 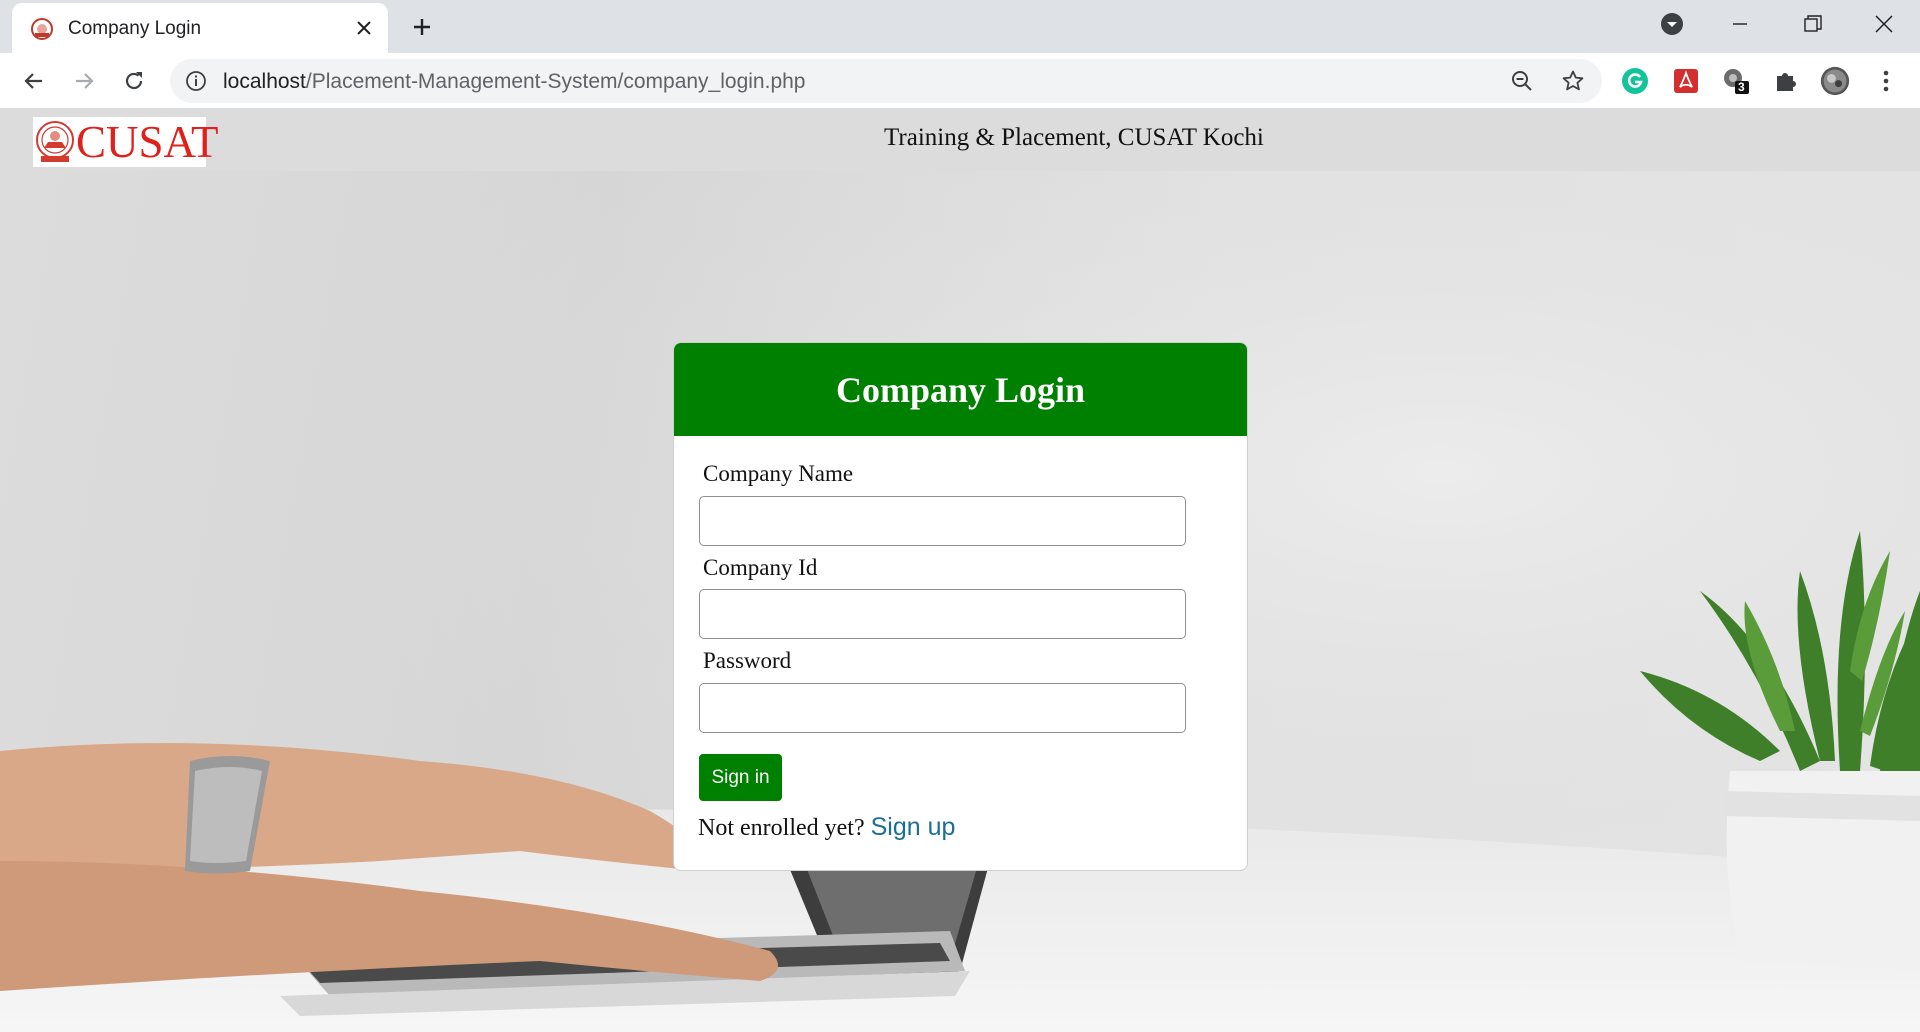 I want to click on cusat-emblem-icon, so click(x=55, y=142).